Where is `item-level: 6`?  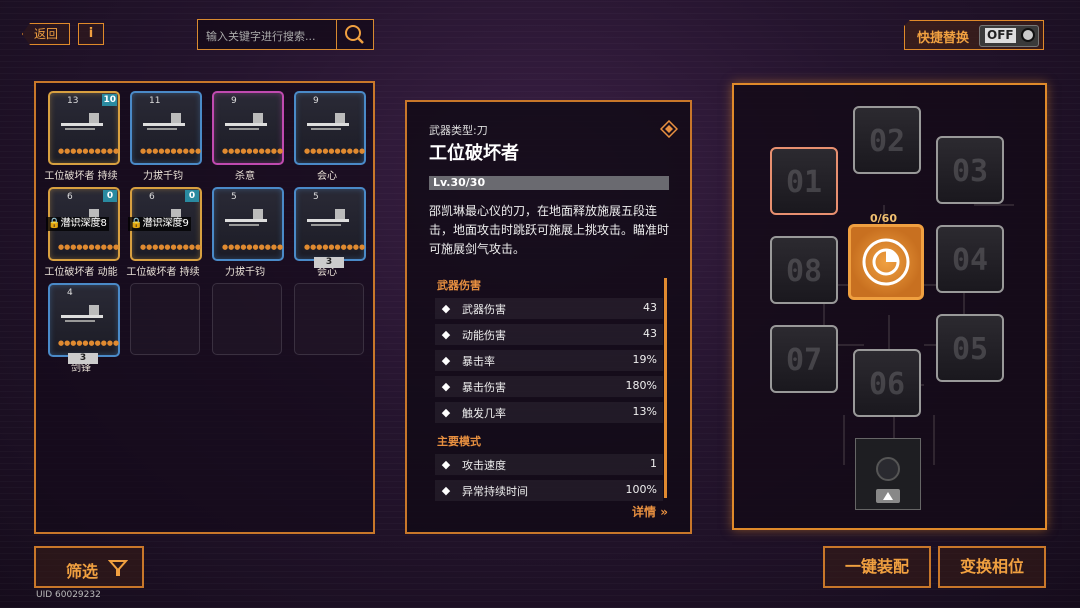
item-level: 6 is located at coordinates (152, 197).